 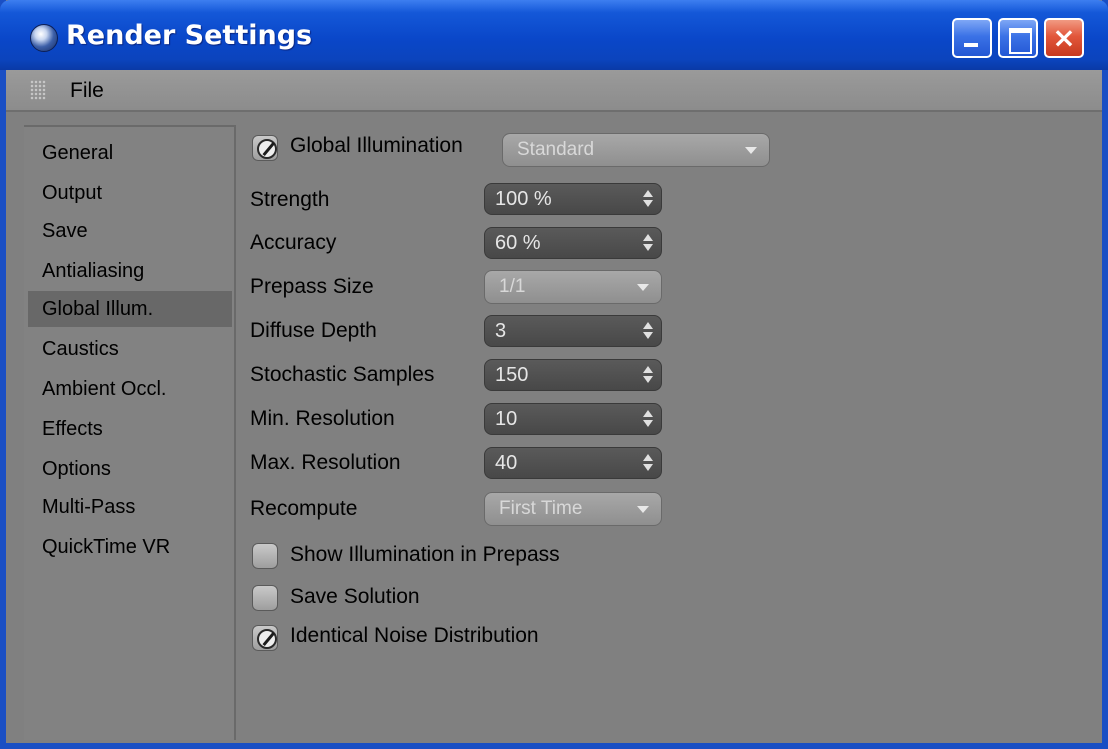 What do you see at coordinates (313, 330) in the screenshot?
I see `diffuse-depth-label: Diffuse Depth` at bounding box center [313, 330].